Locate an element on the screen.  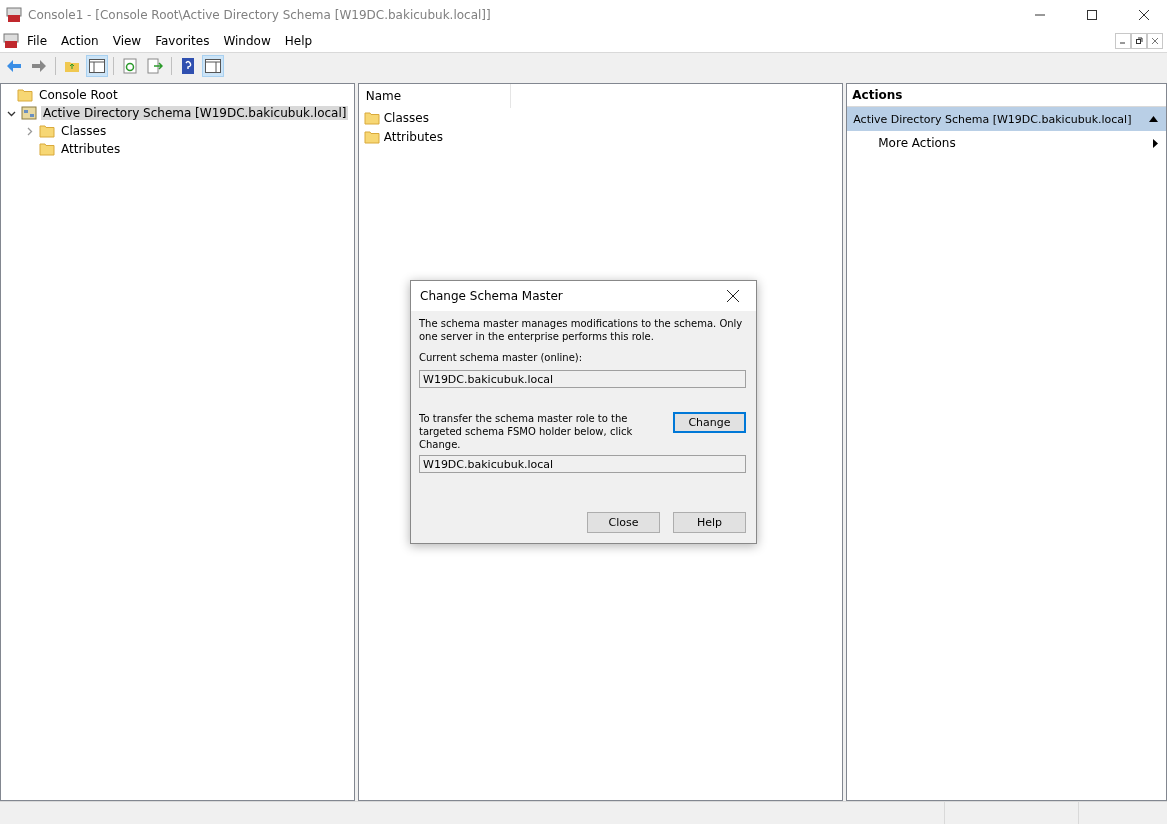
tree-item: Classes is located at coordinates (84, 131).